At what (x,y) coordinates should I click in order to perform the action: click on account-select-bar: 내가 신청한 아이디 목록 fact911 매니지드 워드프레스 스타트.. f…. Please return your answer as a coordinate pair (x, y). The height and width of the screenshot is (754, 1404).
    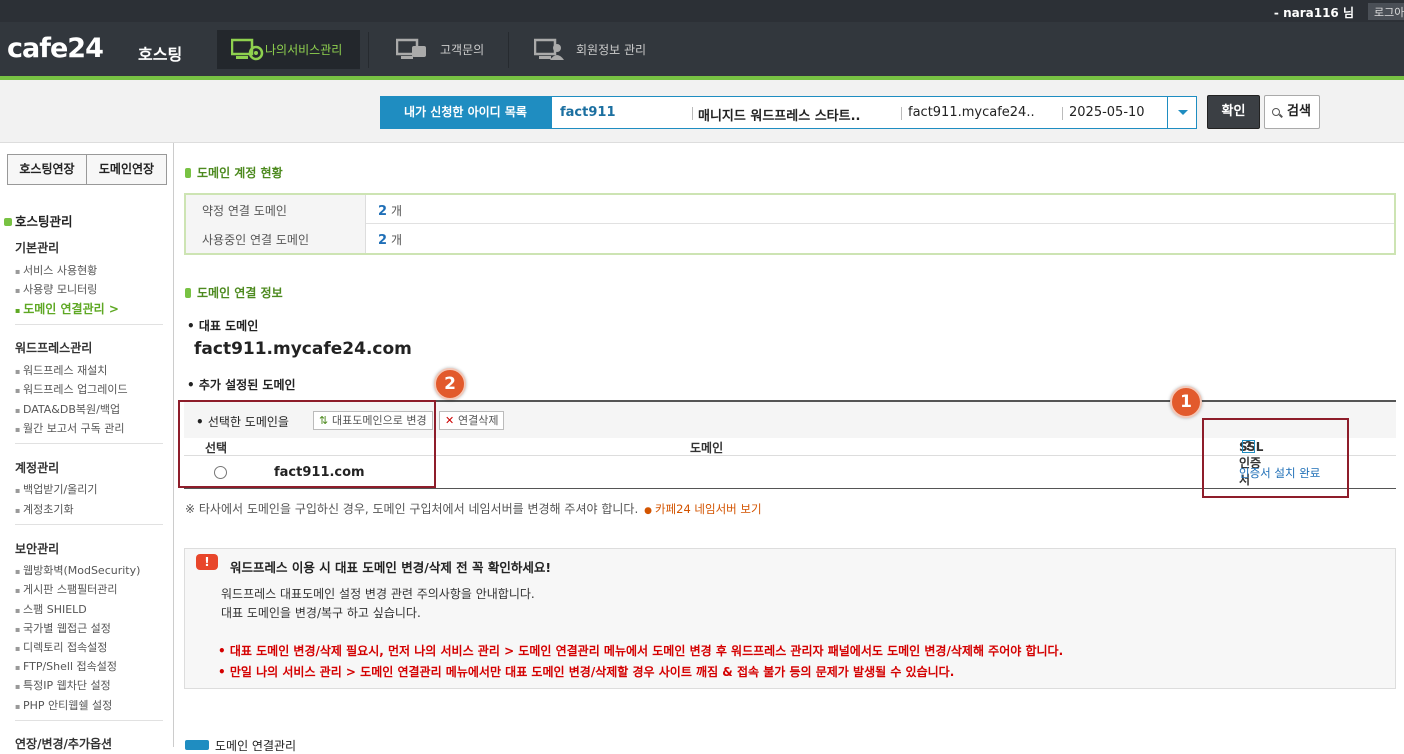
    Looking at the image, I should click on (702, 111).